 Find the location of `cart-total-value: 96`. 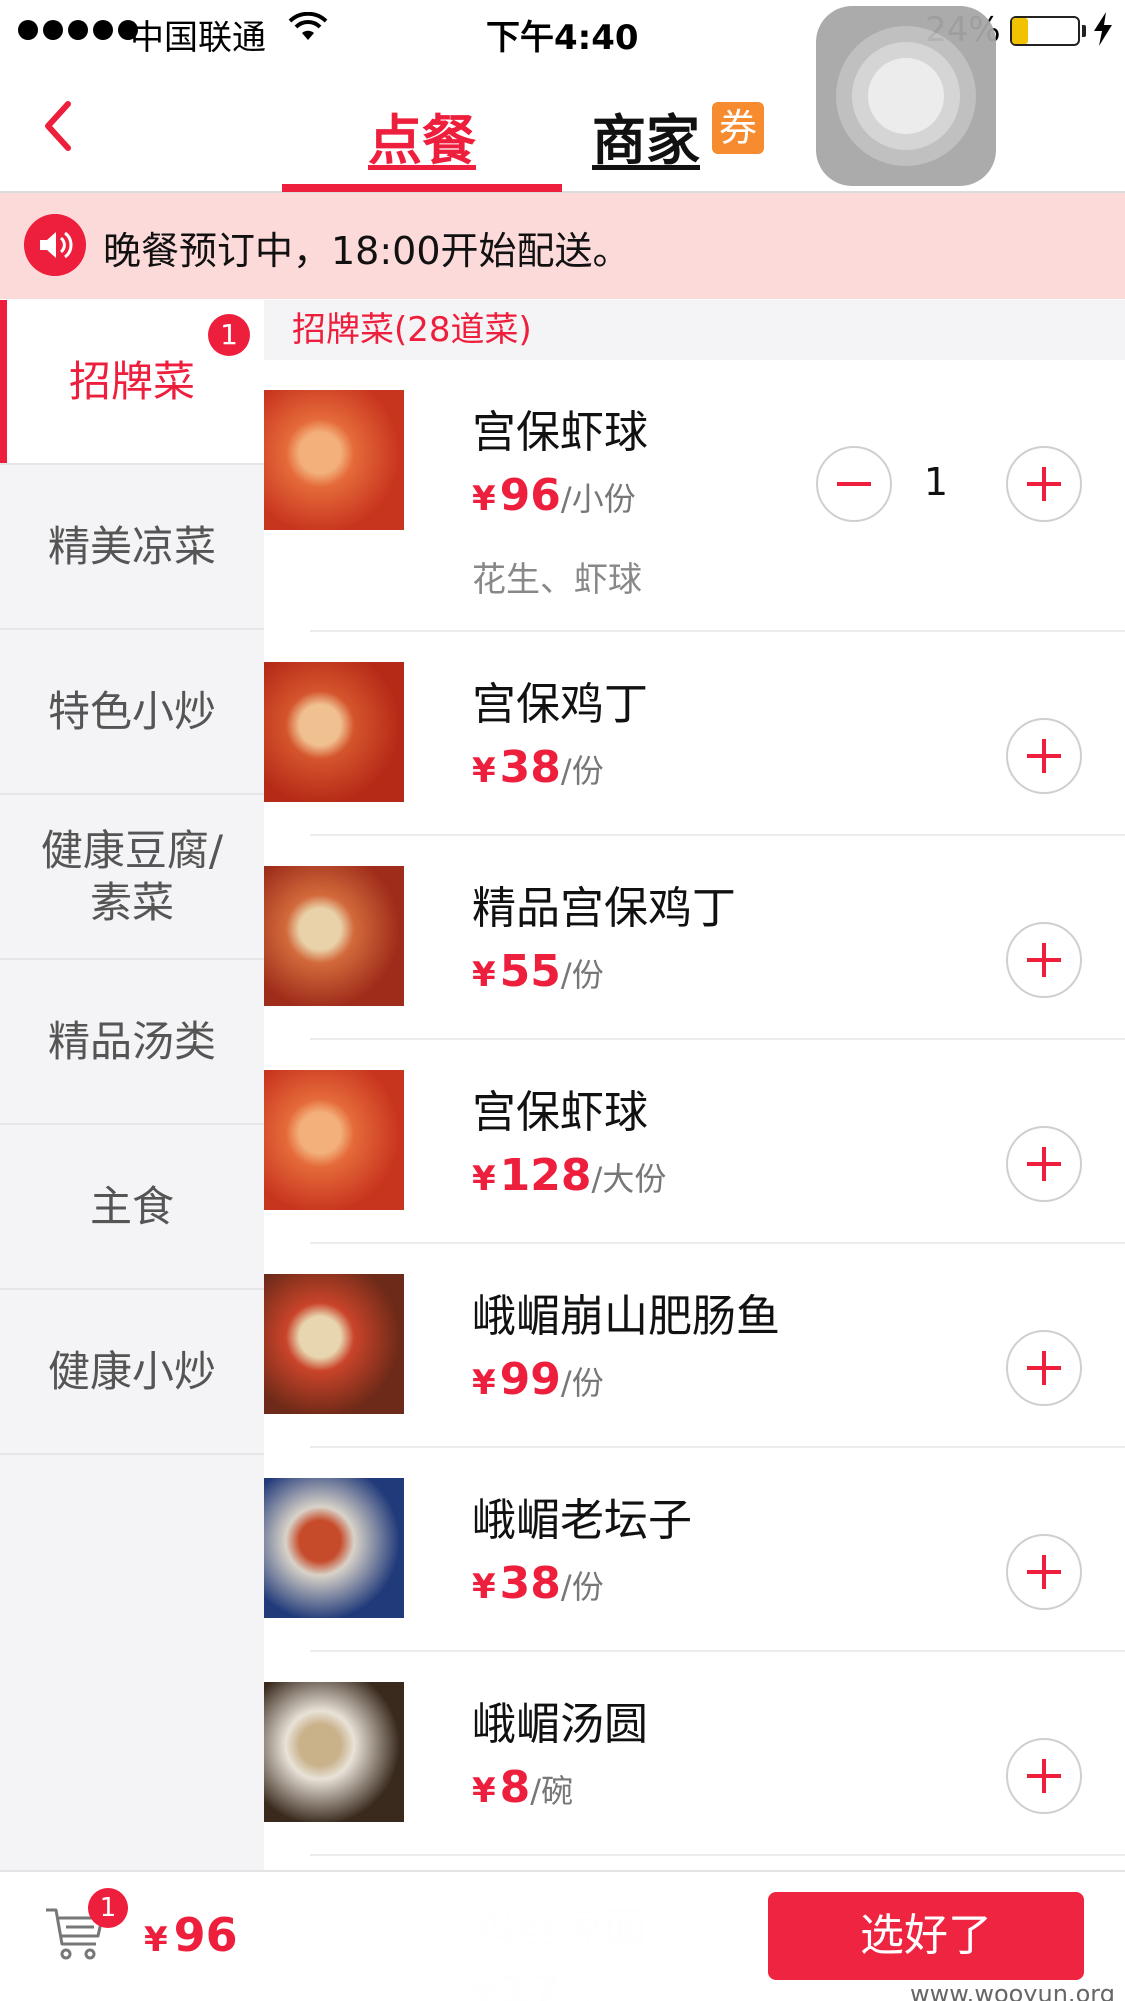

cart-total-value: 96 is located at coordinates (205, 1935).